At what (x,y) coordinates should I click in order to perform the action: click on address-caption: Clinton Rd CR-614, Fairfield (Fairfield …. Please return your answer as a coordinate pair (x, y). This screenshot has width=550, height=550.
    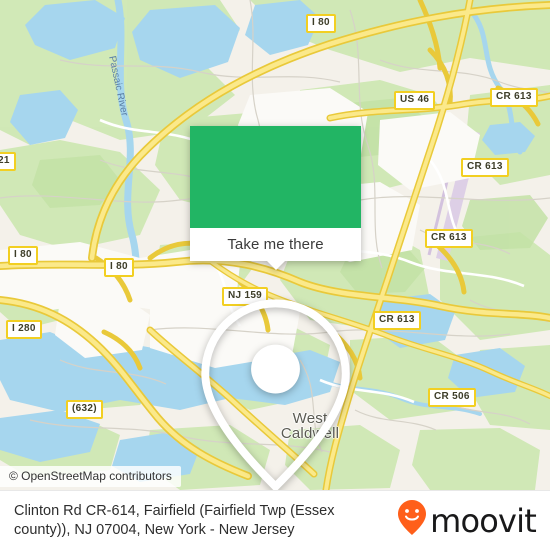
    Looking at the image, I should click on (174, 520).